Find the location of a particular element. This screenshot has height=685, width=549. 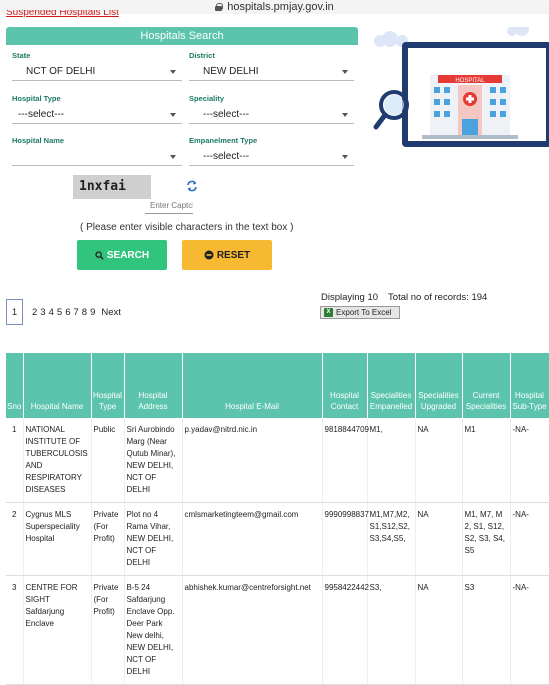

captcha-image: 1nxfai is located at coordinates (112, 187).